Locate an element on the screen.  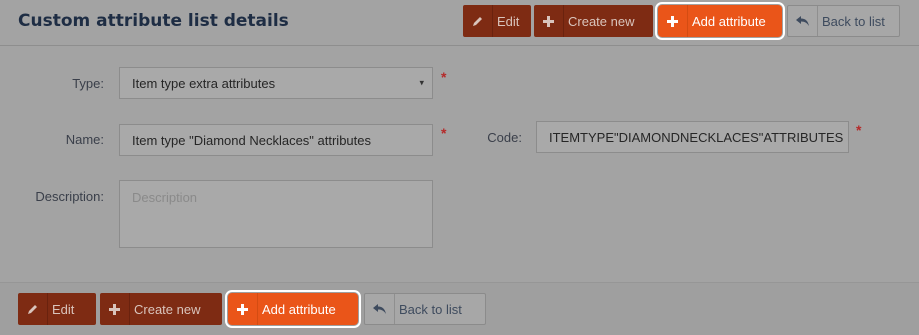
create-new-button-footer: Create new is located at coordinates (161, 309).